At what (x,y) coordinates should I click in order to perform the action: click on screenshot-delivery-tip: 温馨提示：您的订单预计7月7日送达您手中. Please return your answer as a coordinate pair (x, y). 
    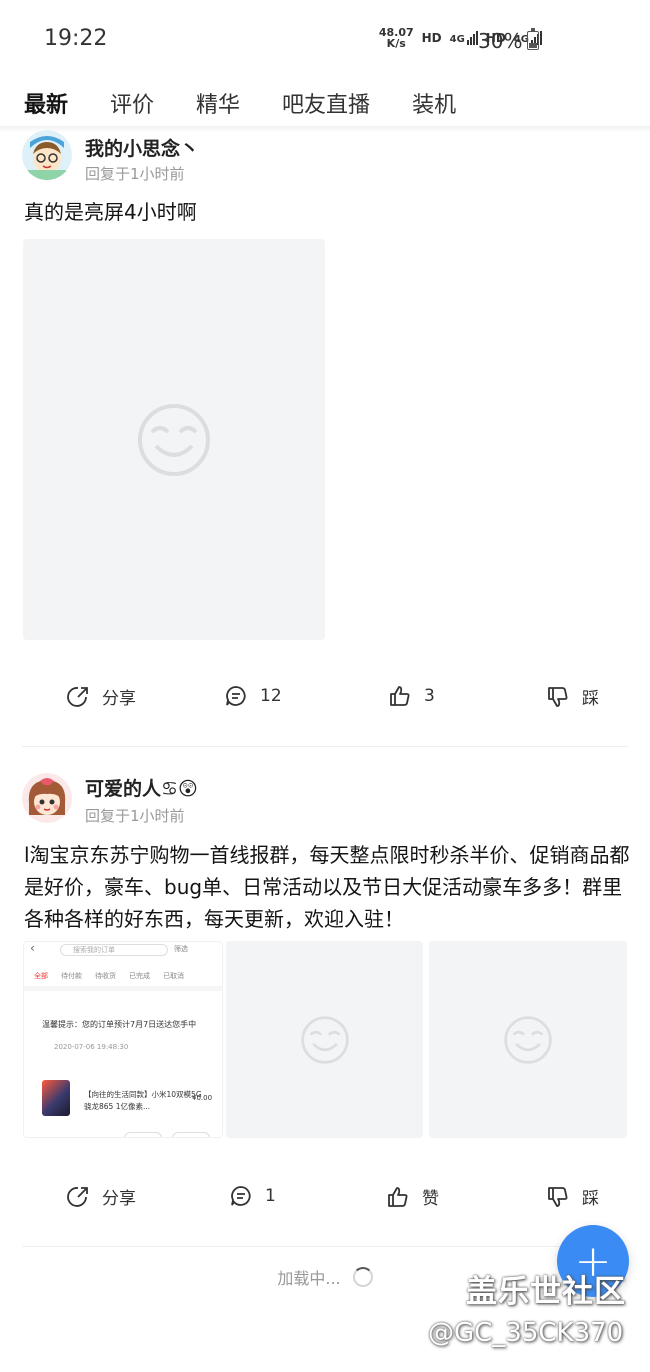
    Looking at the image, I should click on (119, 1024).